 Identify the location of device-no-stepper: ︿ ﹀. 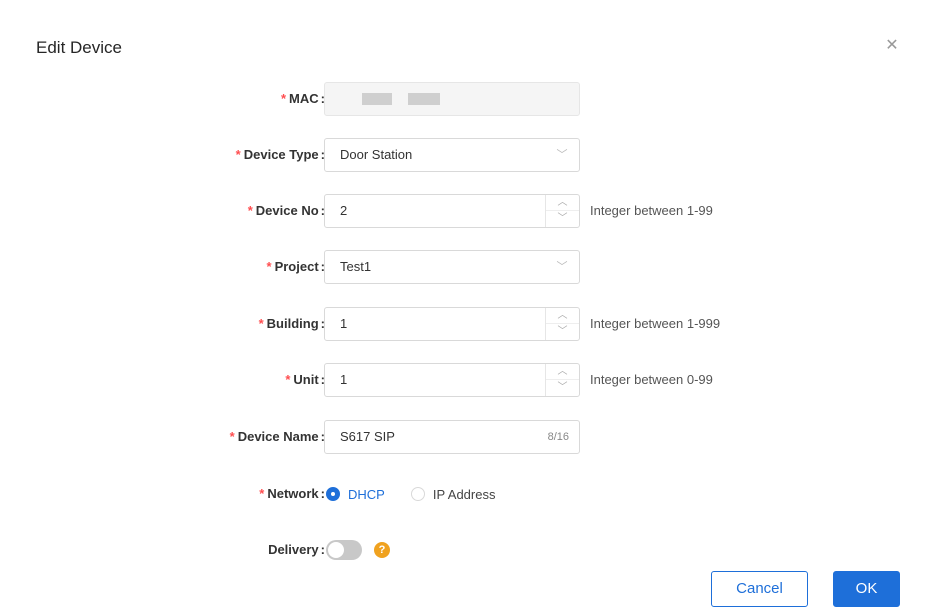
(562, 211).